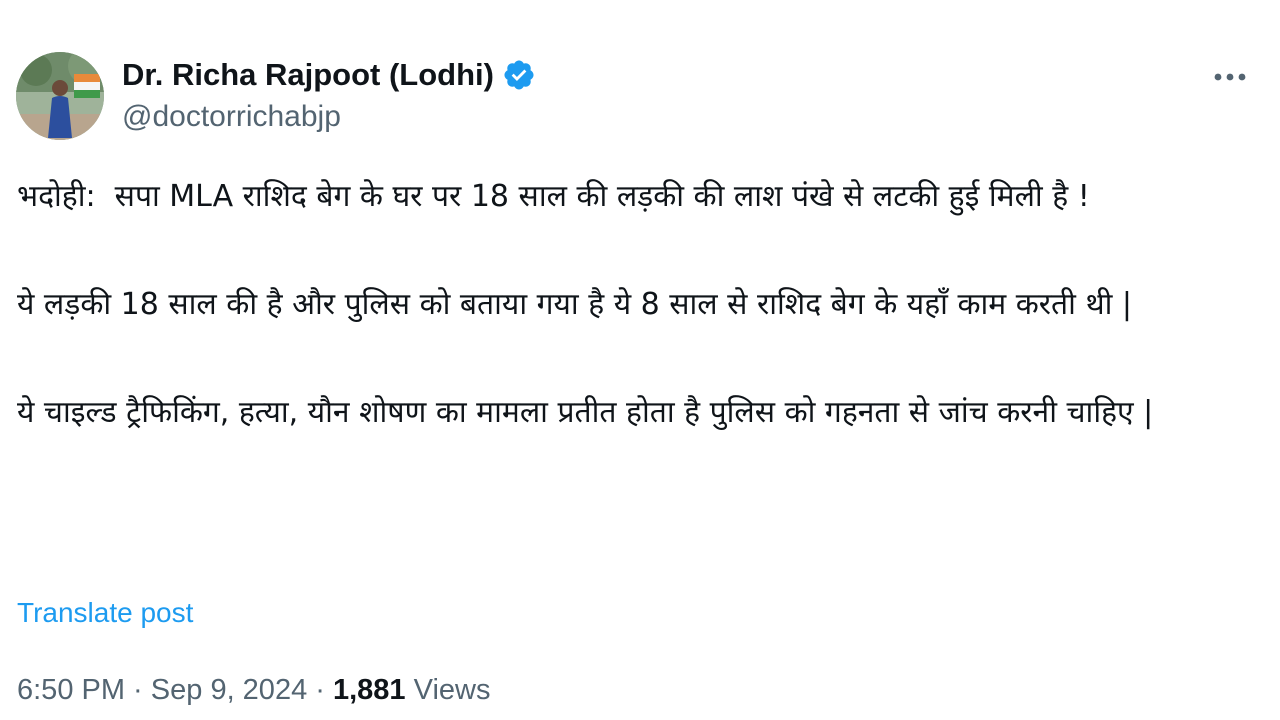  I want to click on avatar, so click(60, 96).